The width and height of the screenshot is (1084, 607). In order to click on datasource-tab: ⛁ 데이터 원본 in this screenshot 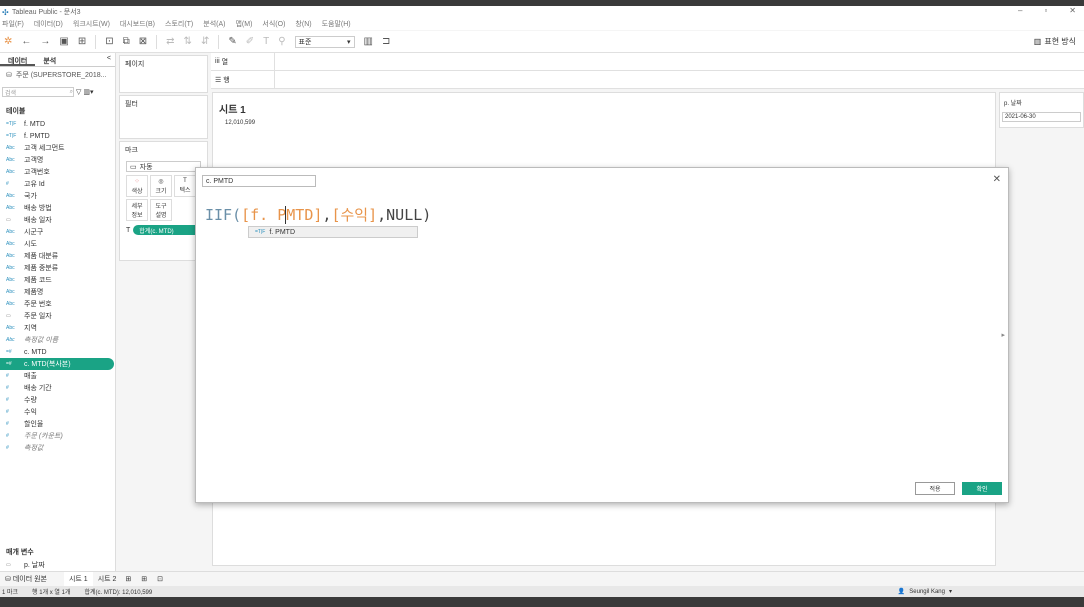, I will do `click(26, 579)`.